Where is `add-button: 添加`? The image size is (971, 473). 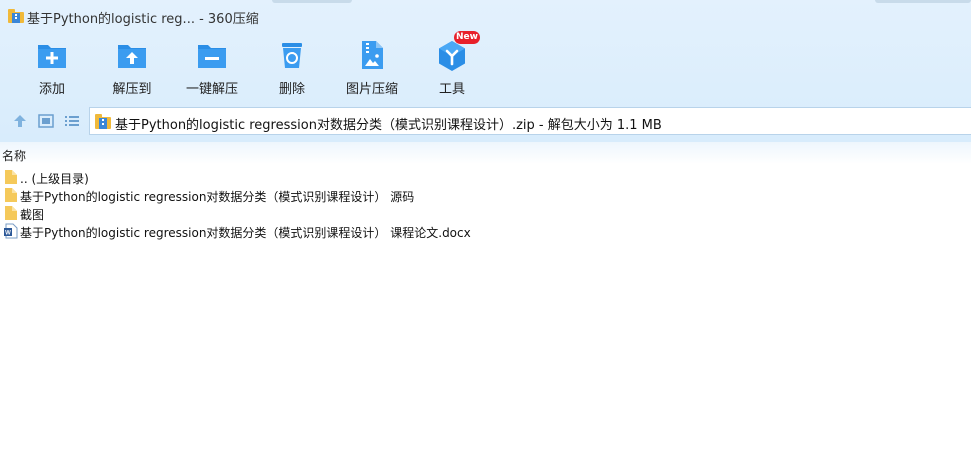 add-button: 添加 is located at coordinates (52, 67).